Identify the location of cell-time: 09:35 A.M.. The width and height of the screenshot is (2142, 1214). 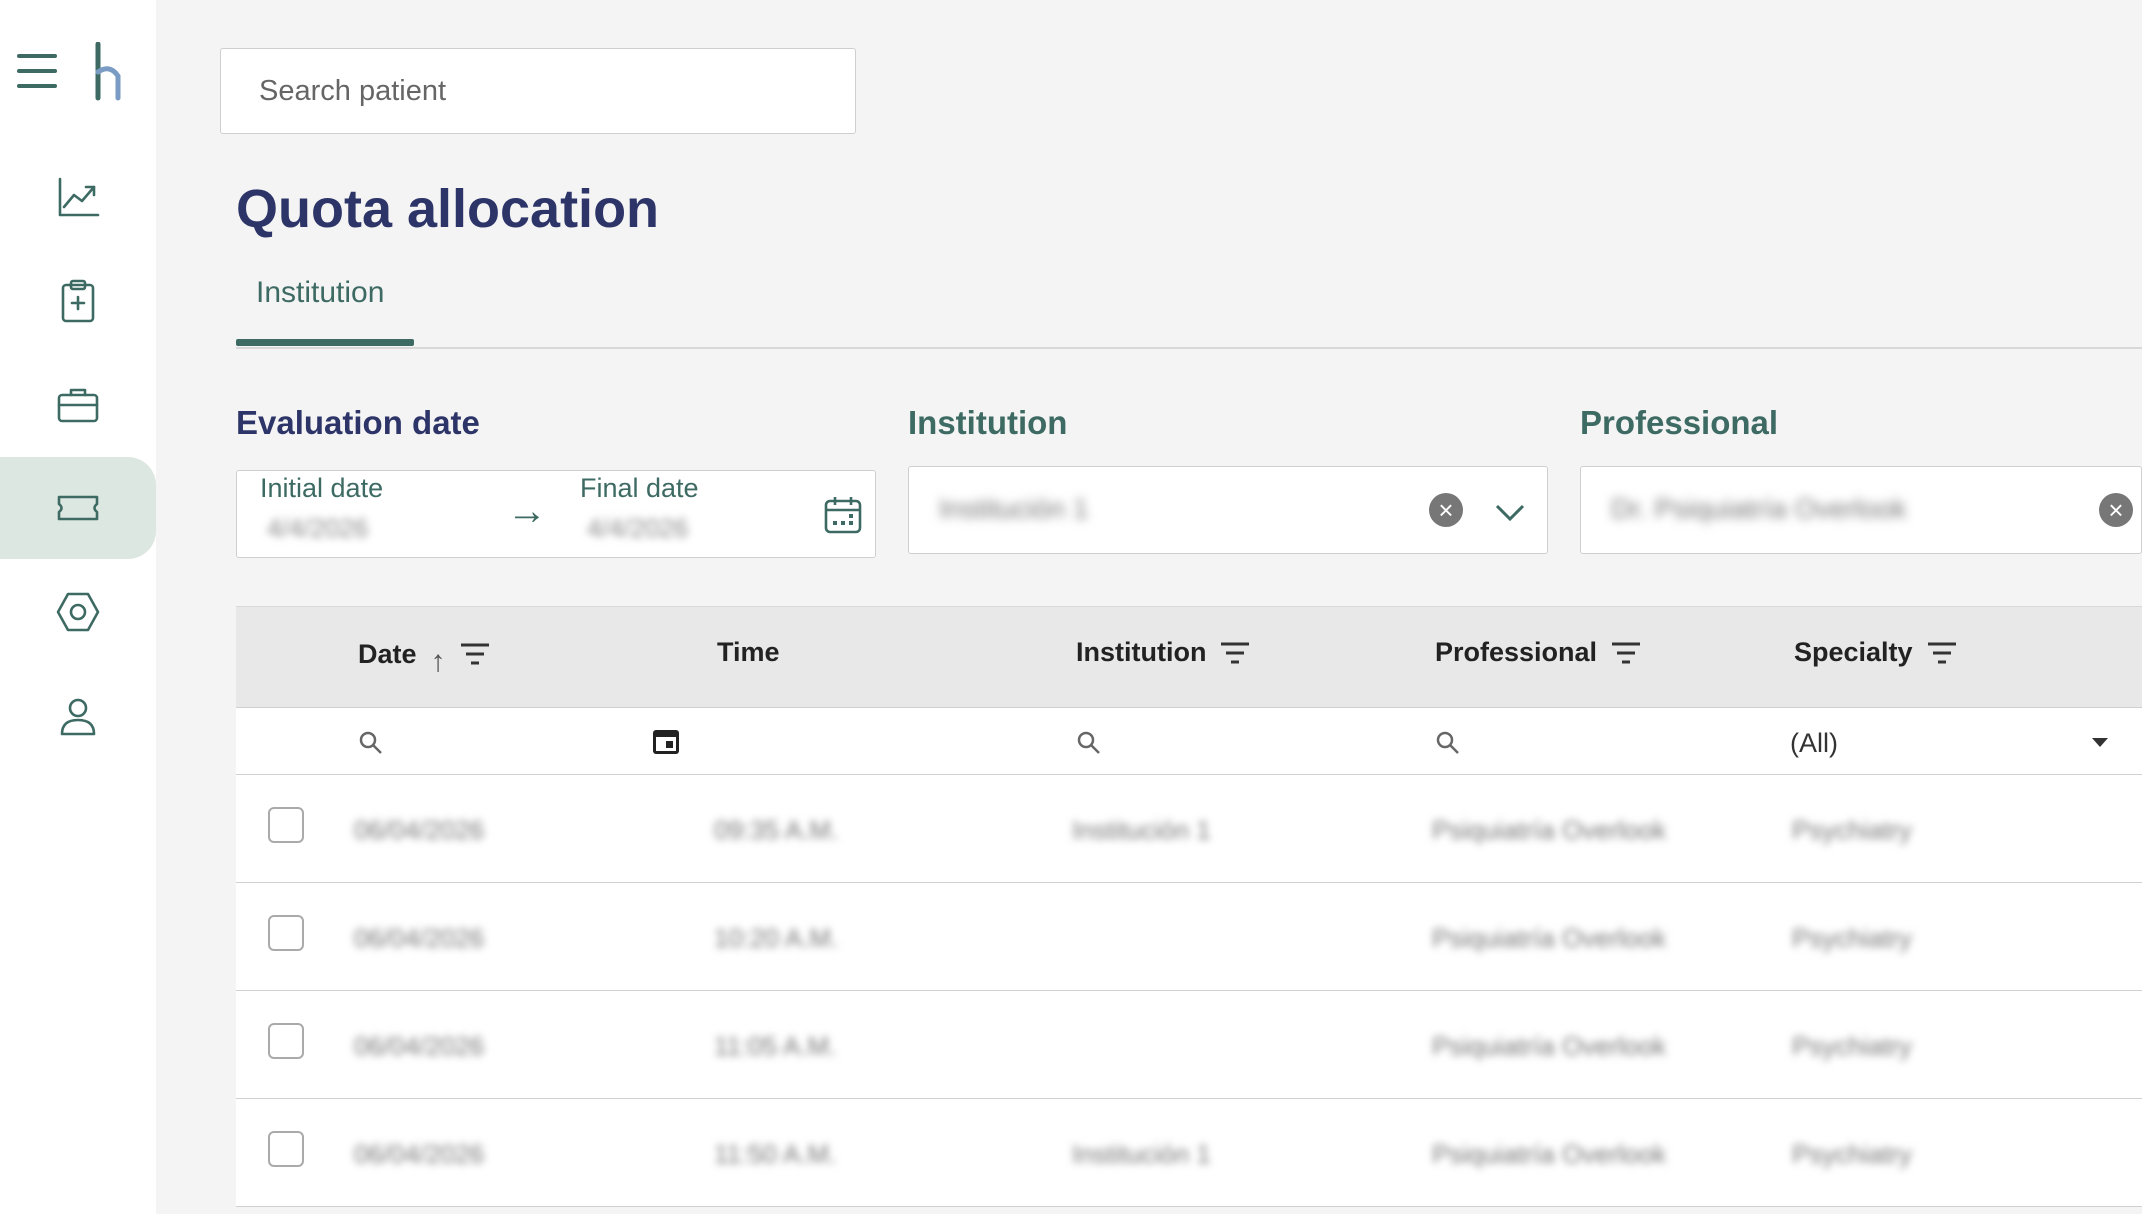
(776, 830).